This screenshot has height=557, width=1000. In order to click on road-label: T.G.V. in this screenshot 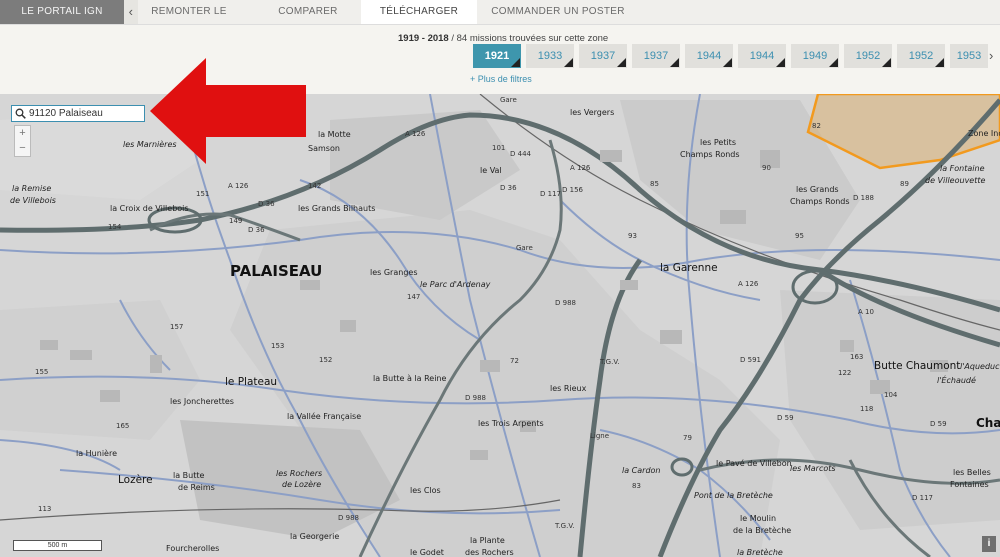, I will do `click(610, 362)`.